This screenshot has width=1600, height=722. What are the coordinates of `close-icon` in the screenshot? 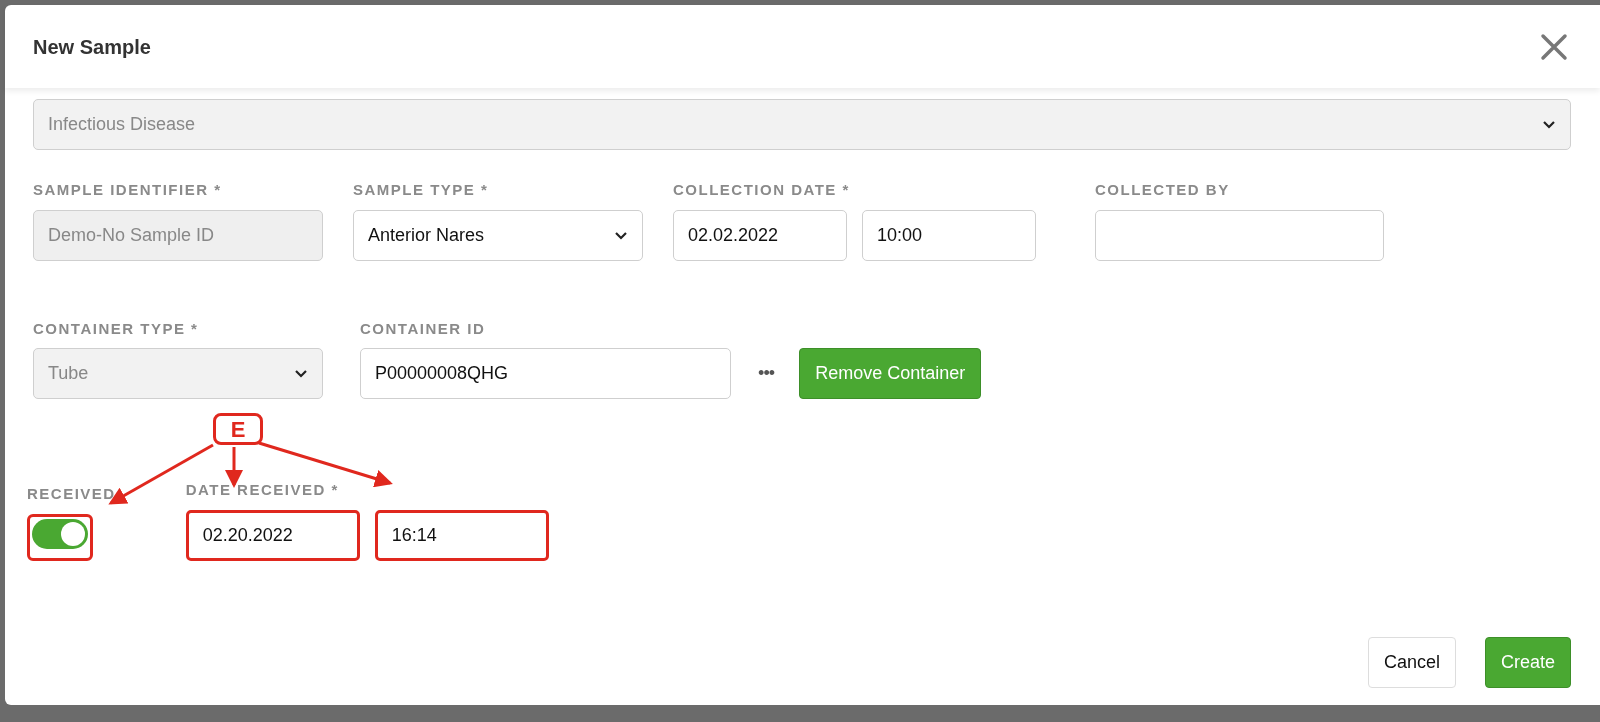 It's located at (1554, 46).